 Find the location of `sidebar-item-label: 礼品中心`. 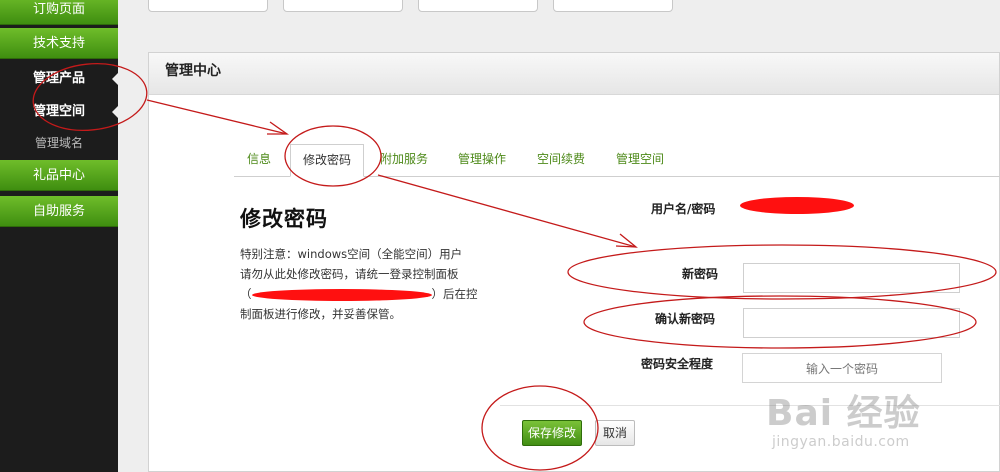

sidebar-item-label: 礼品中心 is located at coordinates (58, 175).